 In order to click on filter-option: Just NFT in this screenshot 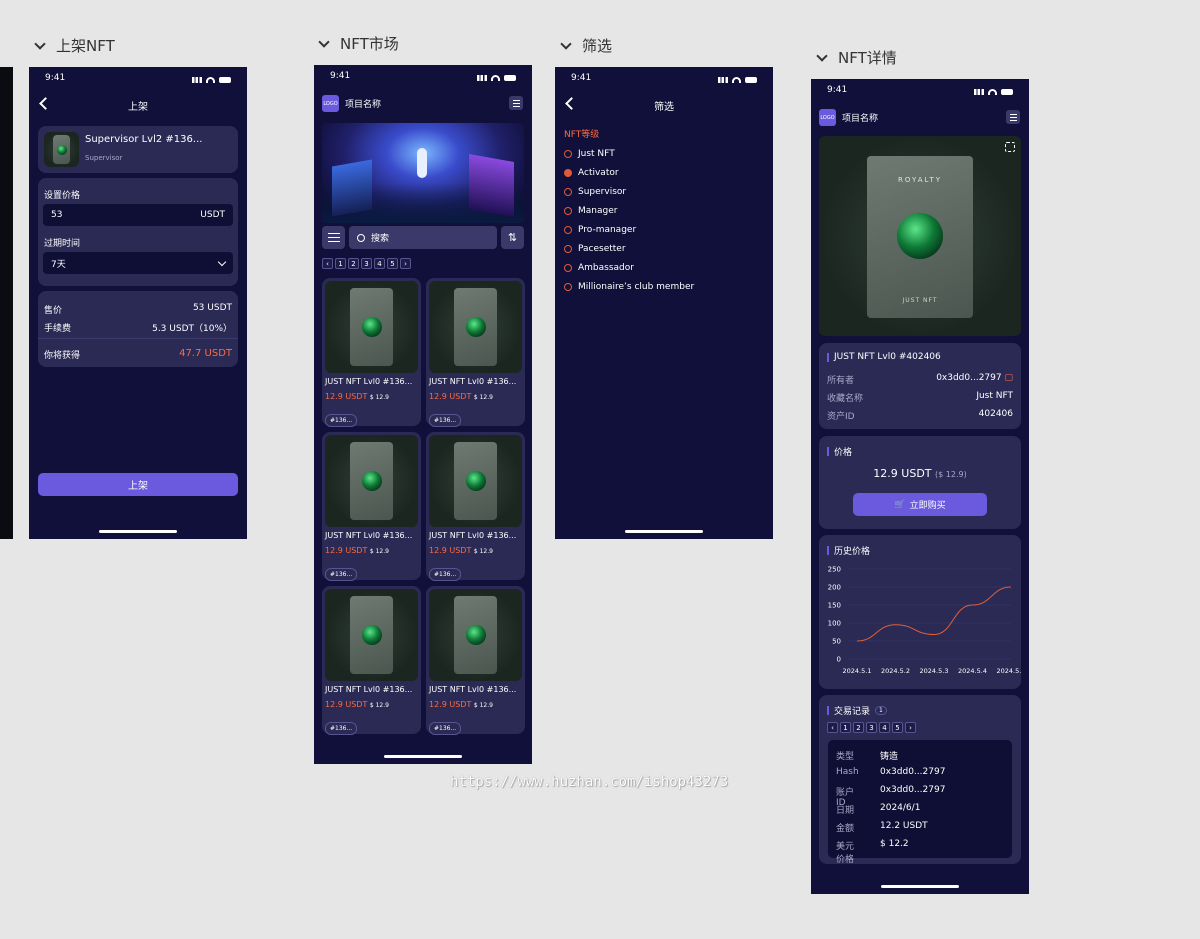, I will do `click(589, 154)`.